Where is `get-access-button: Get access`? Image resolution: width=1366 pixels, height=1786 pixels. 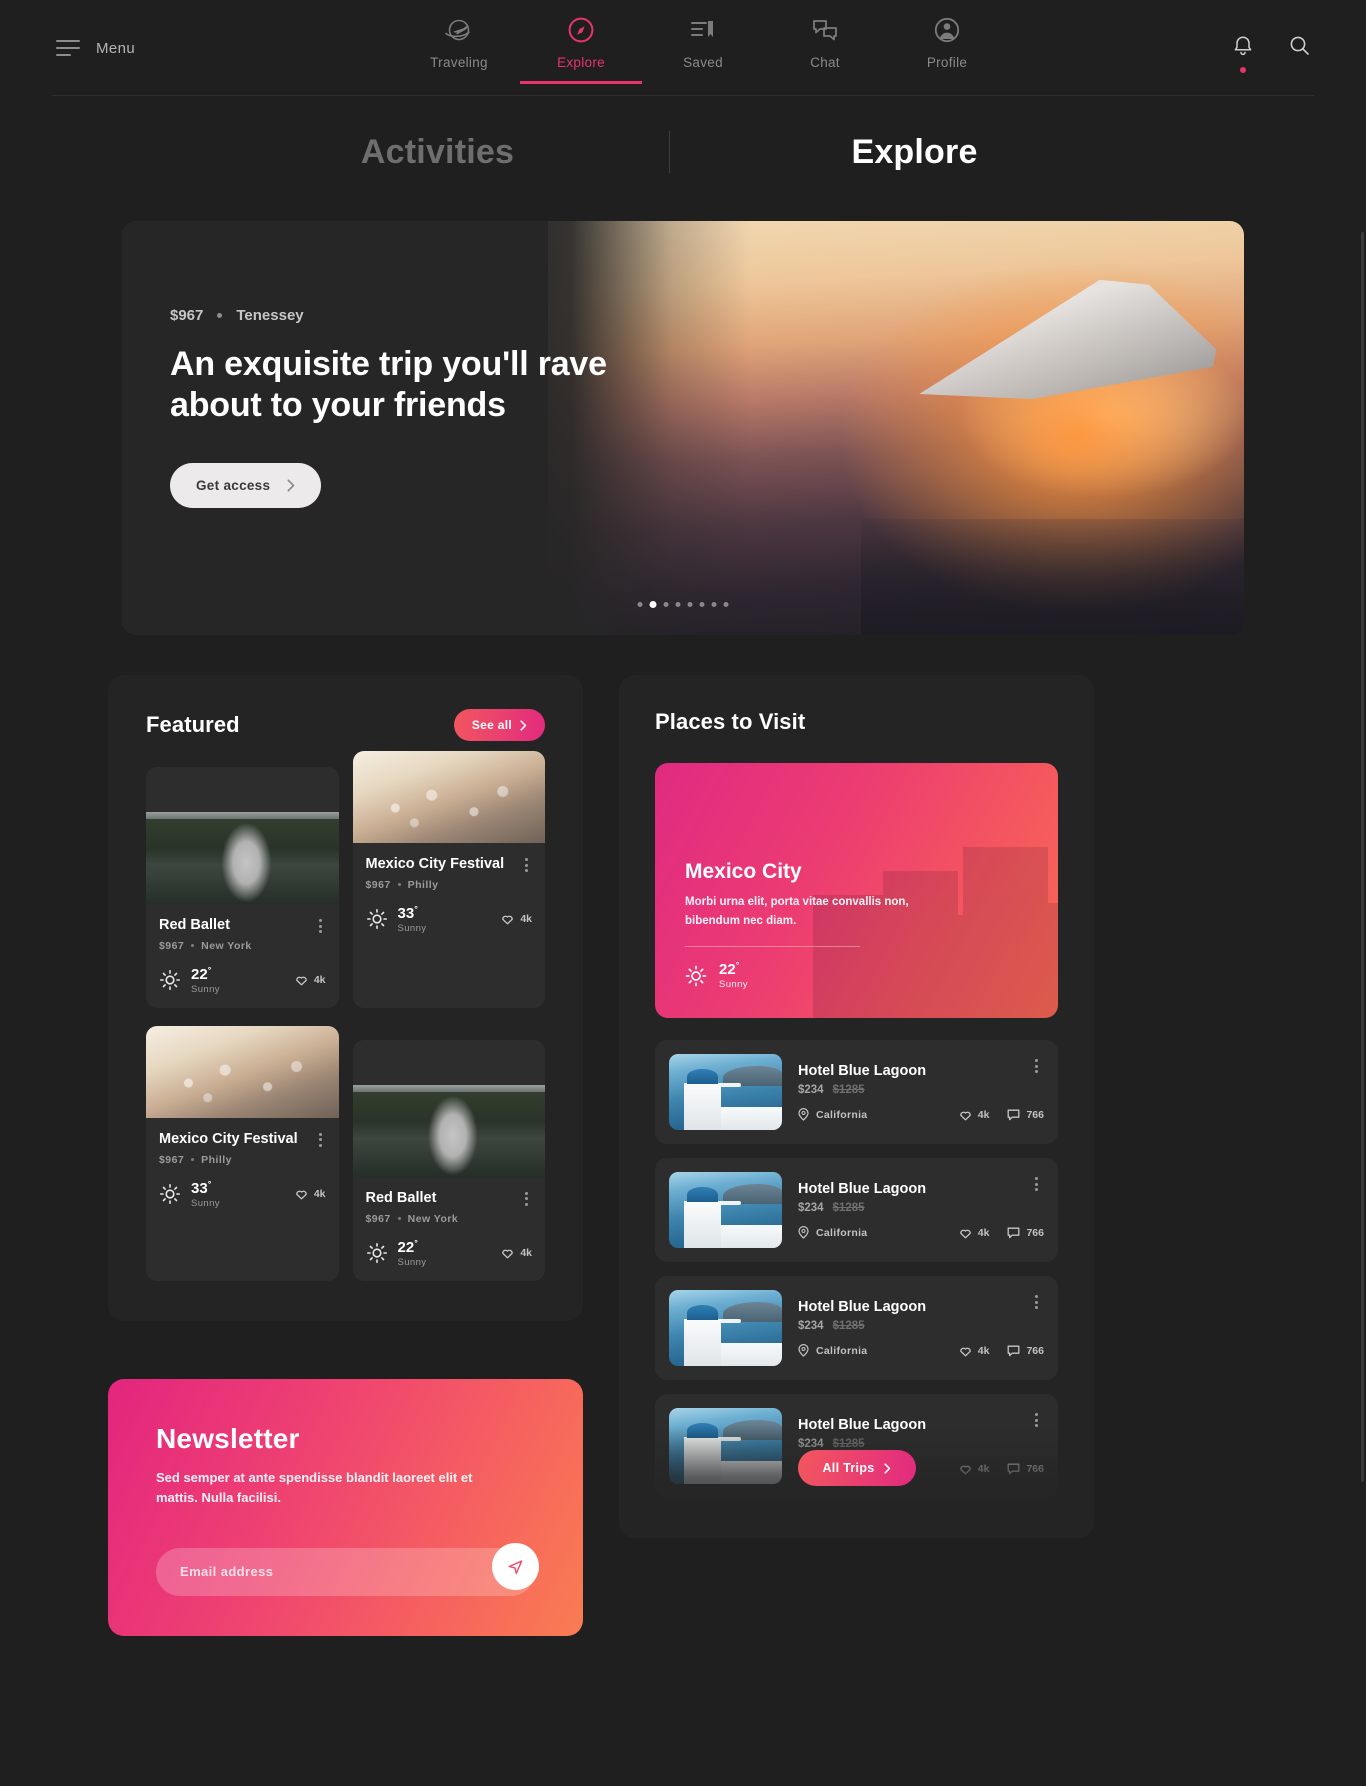
get-access-button: Get access is located at coordinates (246, 485).